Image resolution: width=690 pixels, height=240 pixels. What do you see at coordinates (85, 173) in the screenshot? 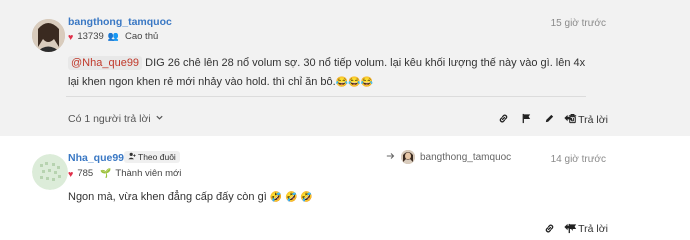
I see `like-count: 785` at bounding box center [85, 173].